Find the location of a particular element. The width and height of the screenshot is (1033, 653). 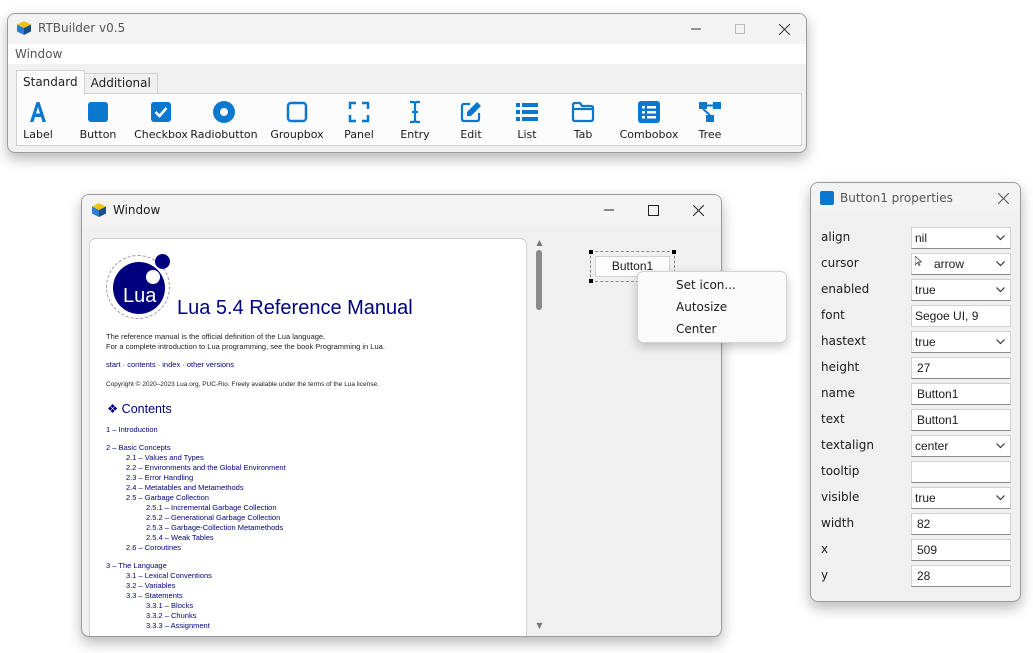

font-field: Segoe UI, 9 is located at coordinates (961, 316).